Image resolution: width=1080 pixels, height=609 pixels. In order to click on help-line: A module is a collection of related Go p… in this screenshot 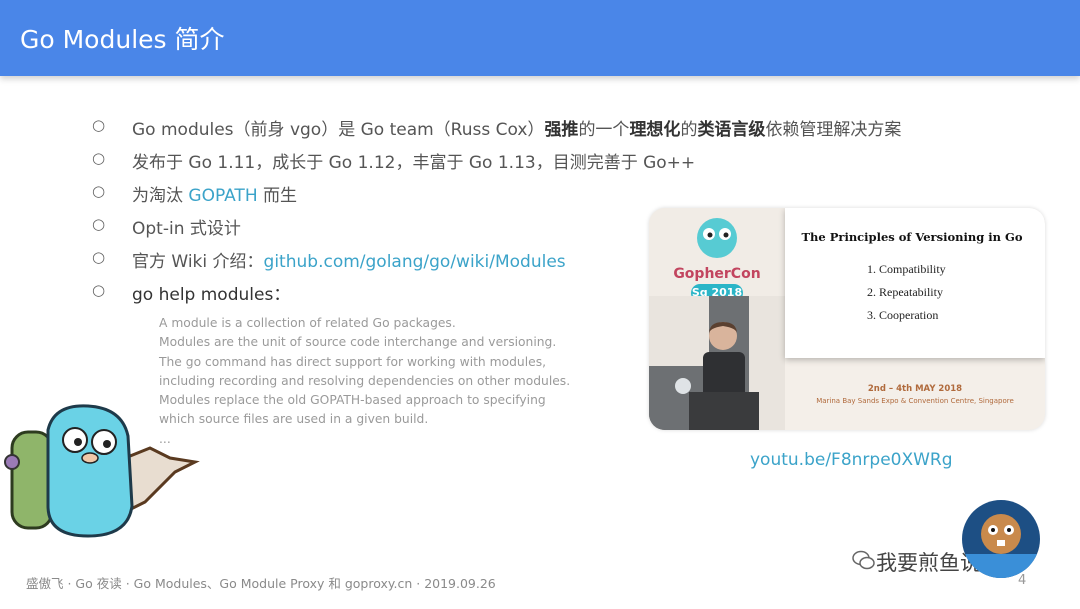, I will do `click(307, 323)`.